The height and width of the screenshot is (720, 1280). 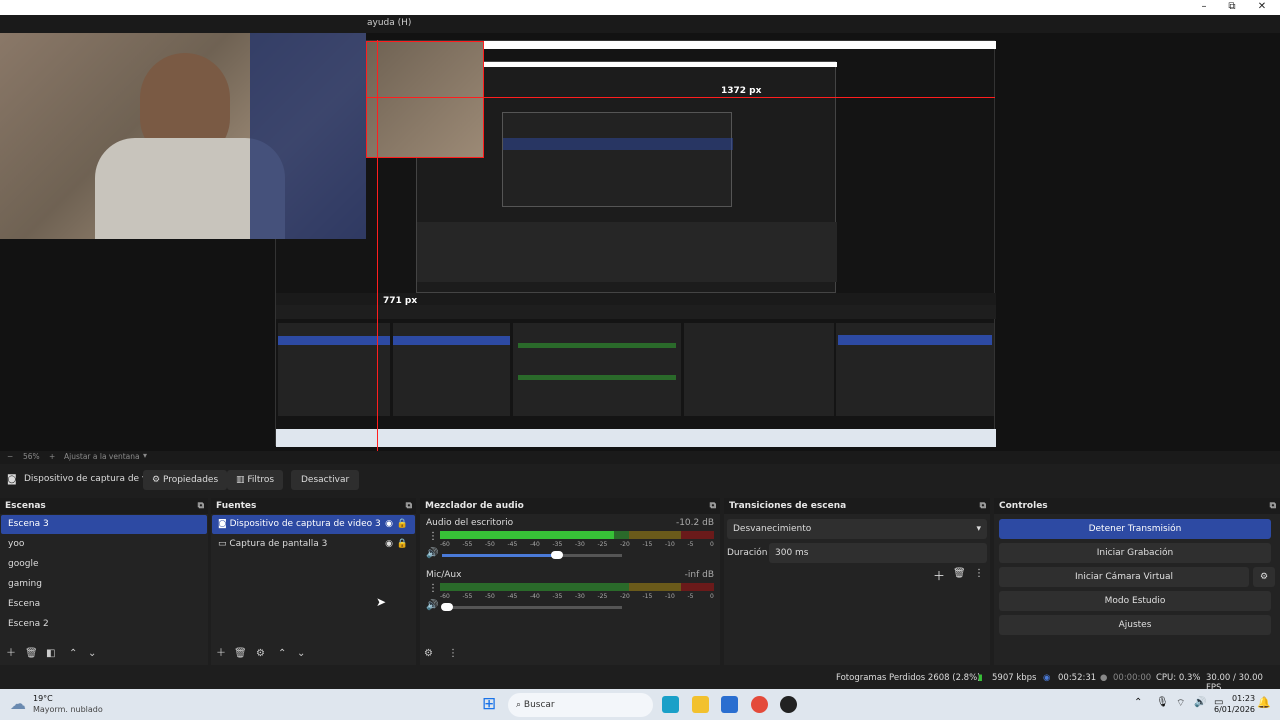 I want to click on deactivate-button: Desactivar, so click(x=325, y=480).